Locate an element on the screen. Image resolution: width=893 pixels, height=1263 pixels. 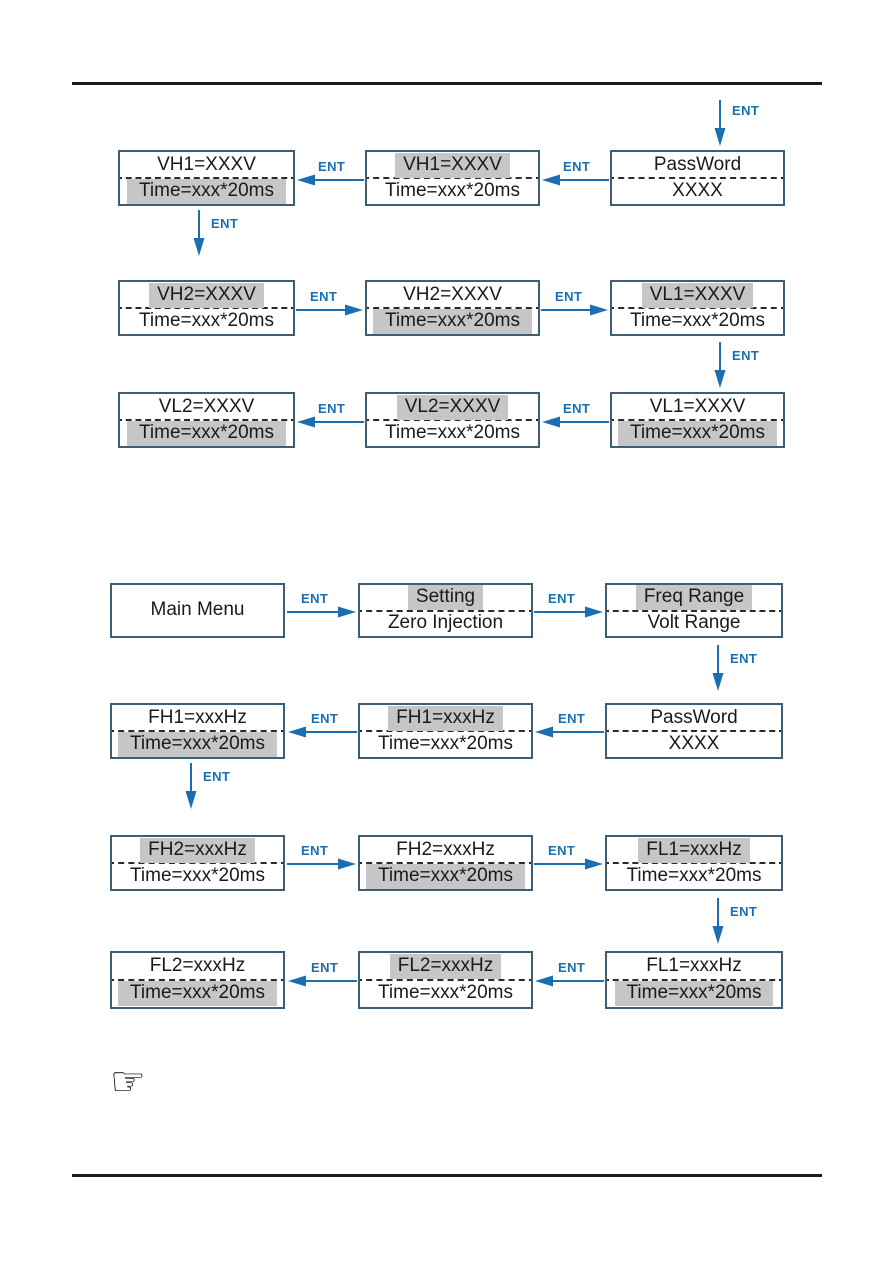
lcd-screen-vl1-bottom: VL1=XXXV Time=xxx*20ms is located at coordinates (697, 420).